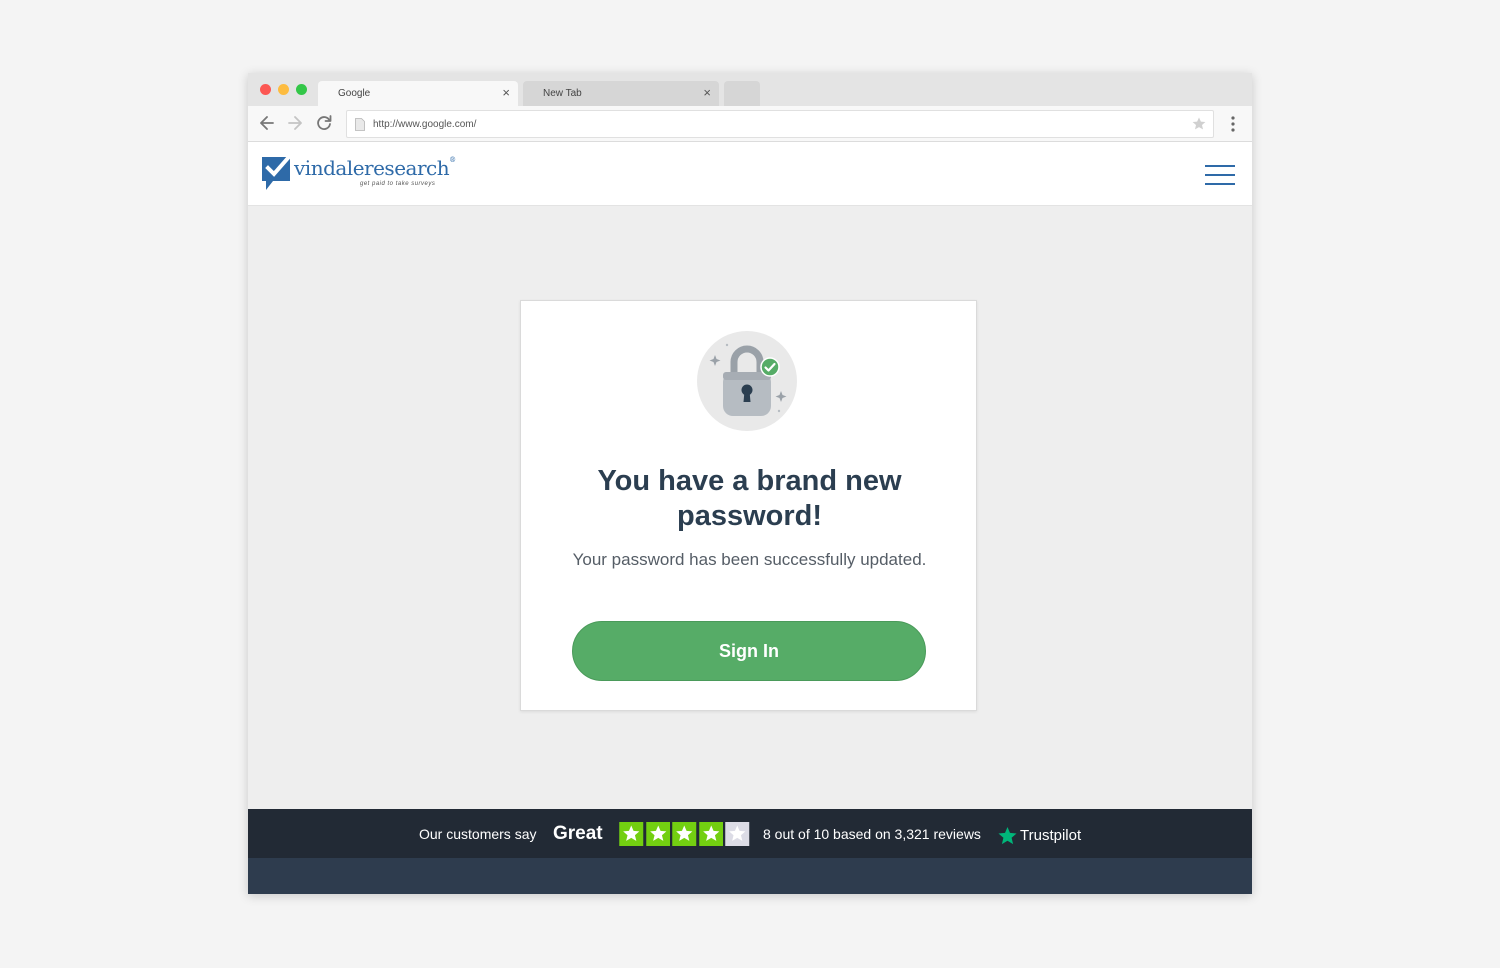 This screenshot has height=968, width=1500. I want to click on bookmark-star-icon, so click(1199, 124).